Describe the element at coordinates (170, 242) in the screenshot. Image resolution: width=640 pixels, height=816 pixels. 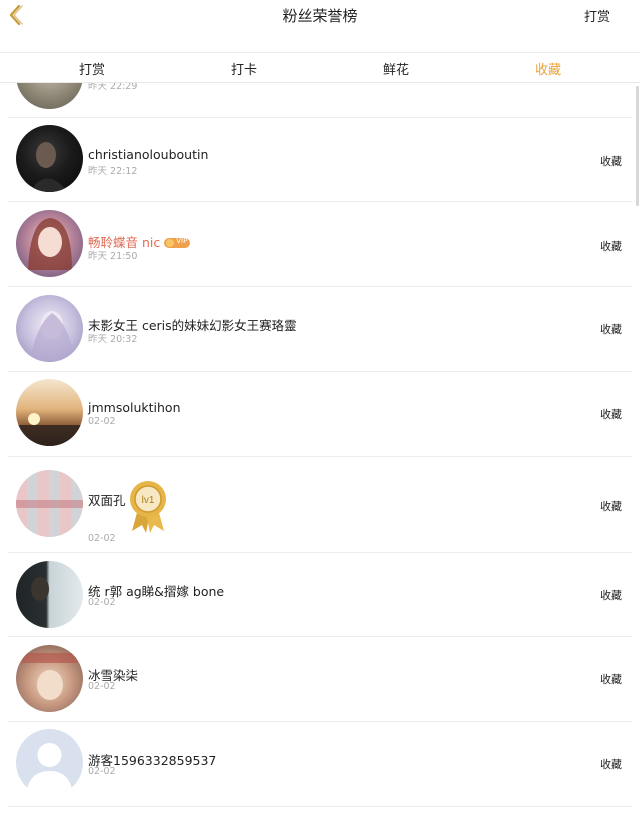
I see `crown-icon` at that location.